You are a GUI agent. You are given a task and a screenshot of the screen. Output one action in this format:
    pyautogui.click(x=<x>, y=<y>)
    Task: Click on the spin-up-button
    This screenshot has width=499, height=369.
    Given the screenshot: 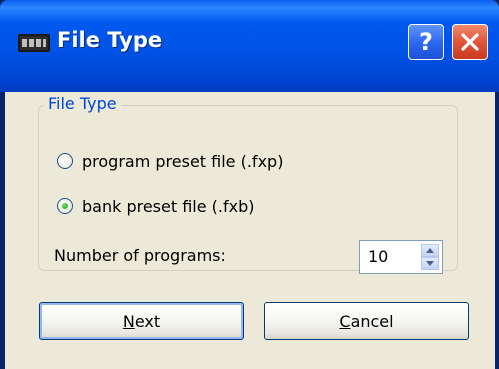 What is the action you would take?
    pyautogui.click(x=430, y=250)
    